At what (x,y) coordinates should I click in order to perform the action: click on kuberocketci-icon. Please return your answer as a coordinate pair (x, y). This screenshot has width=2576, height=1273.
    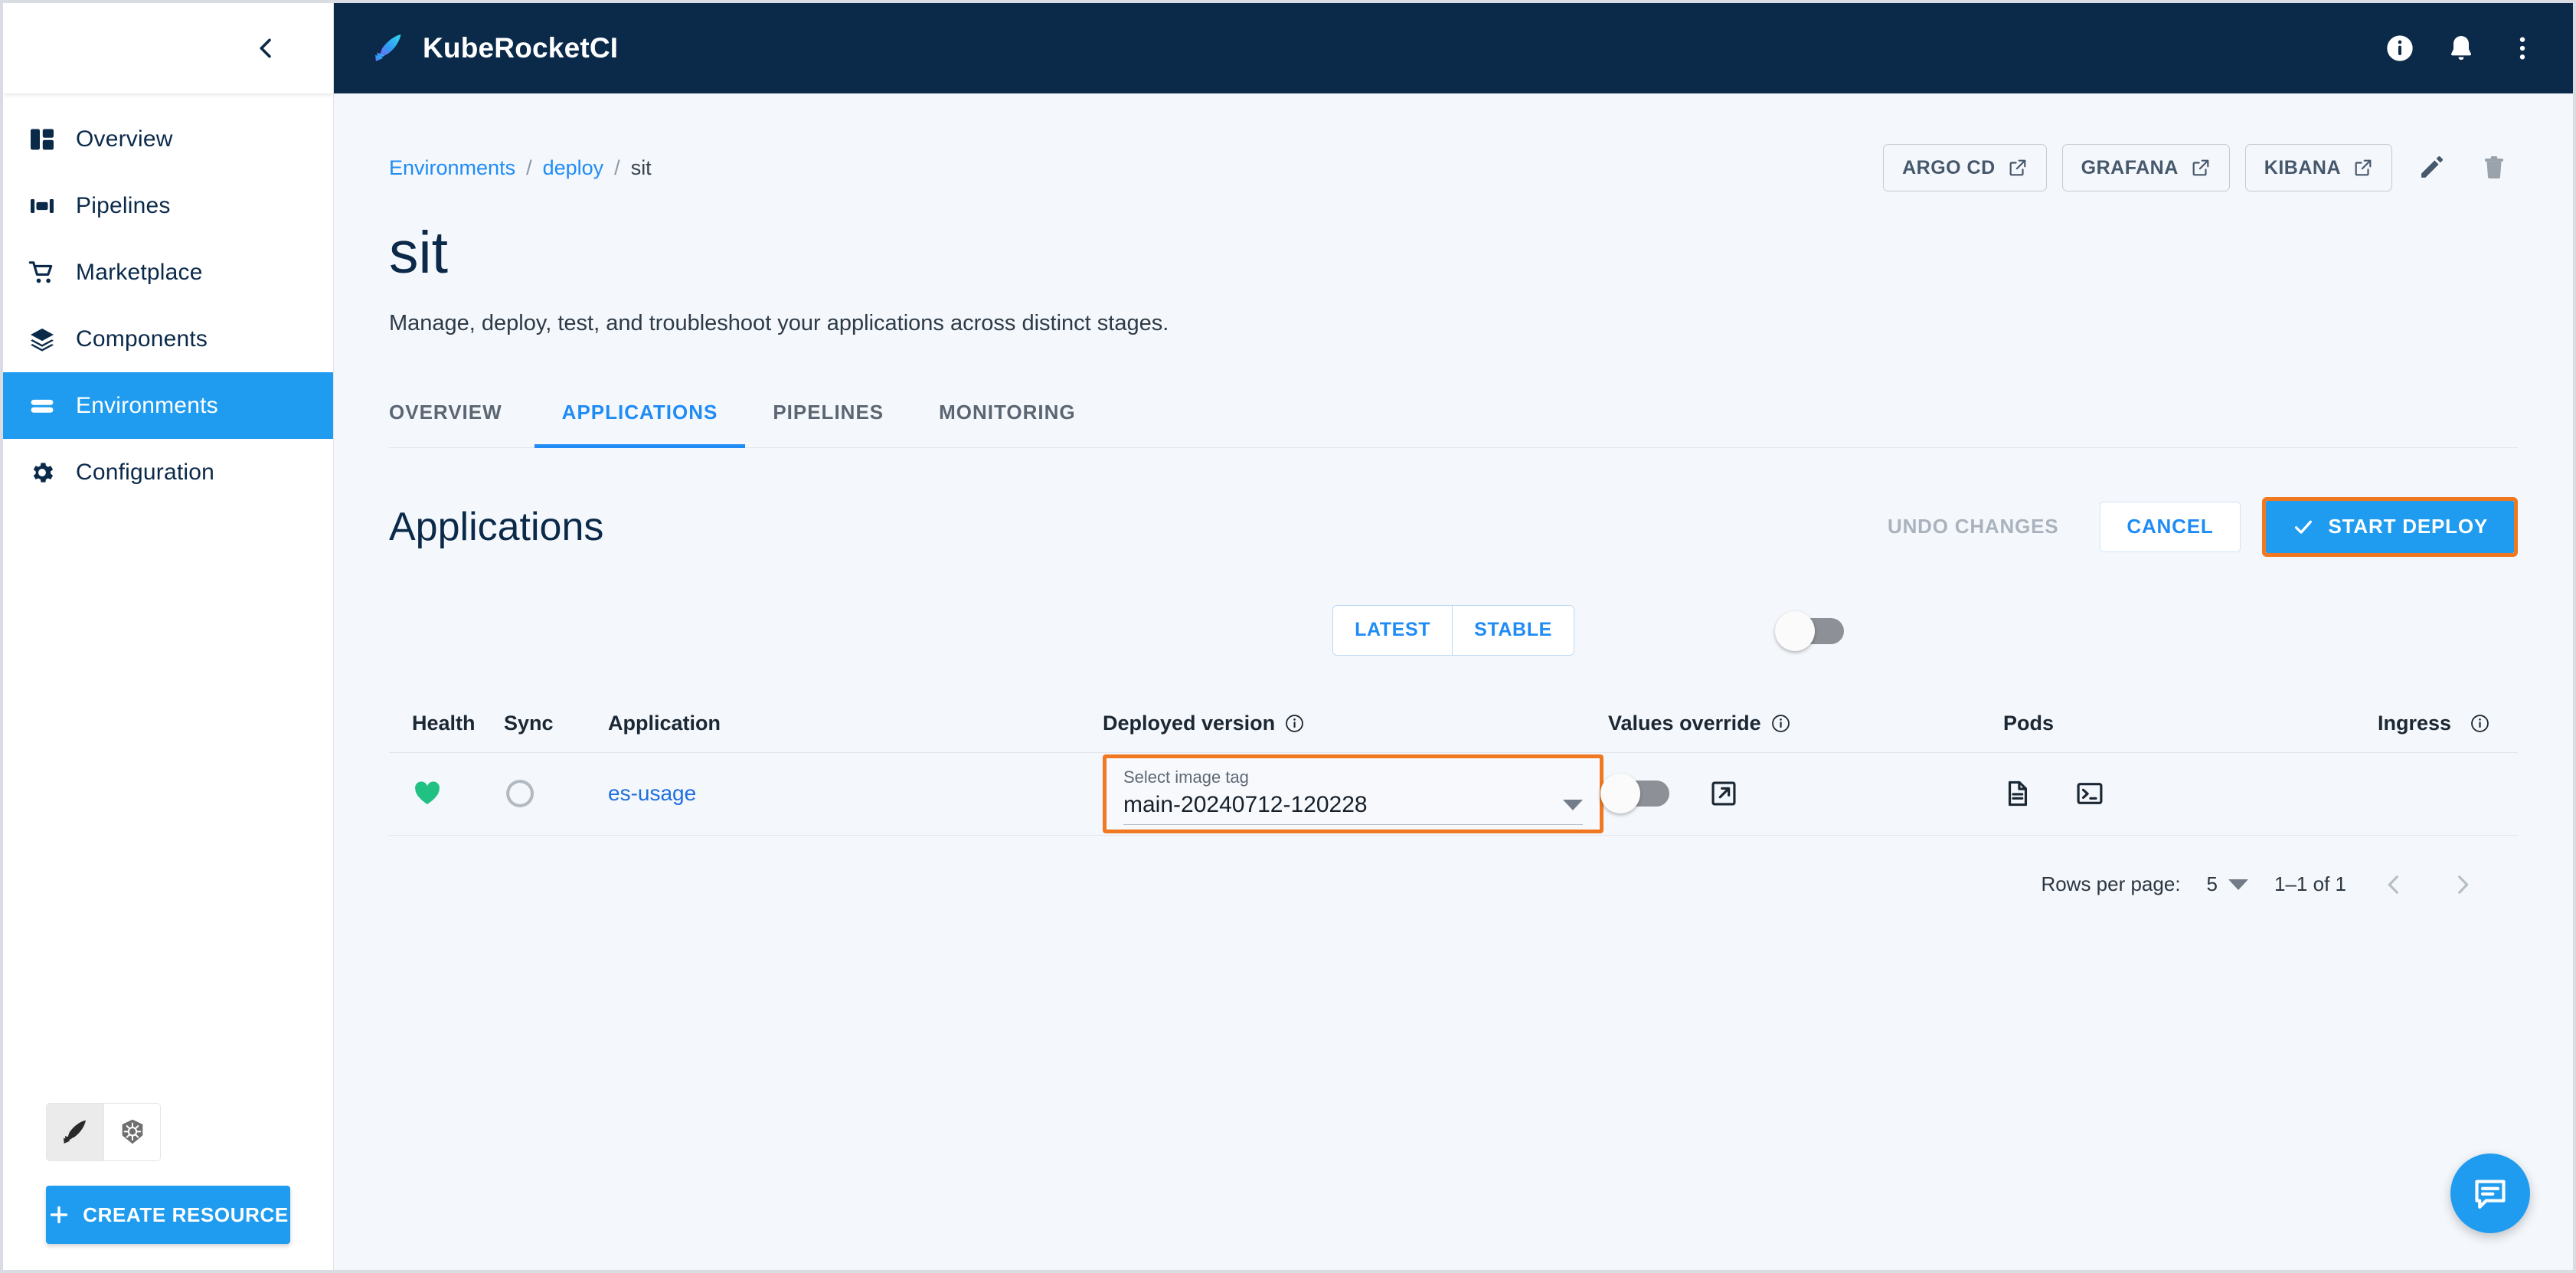
    Looking at the image, I should click on (75, 1132).